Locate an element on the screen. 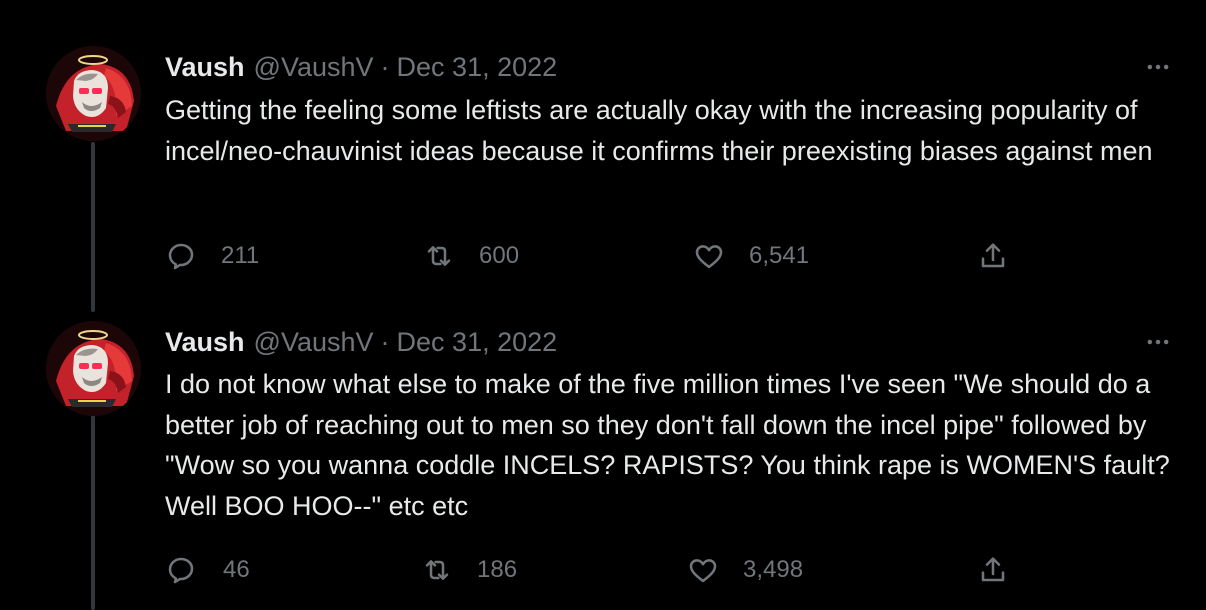 Image resolution: width=1206 pixels, height=610 pixels. reply-count: 211 is located at coordinates (240, 255).